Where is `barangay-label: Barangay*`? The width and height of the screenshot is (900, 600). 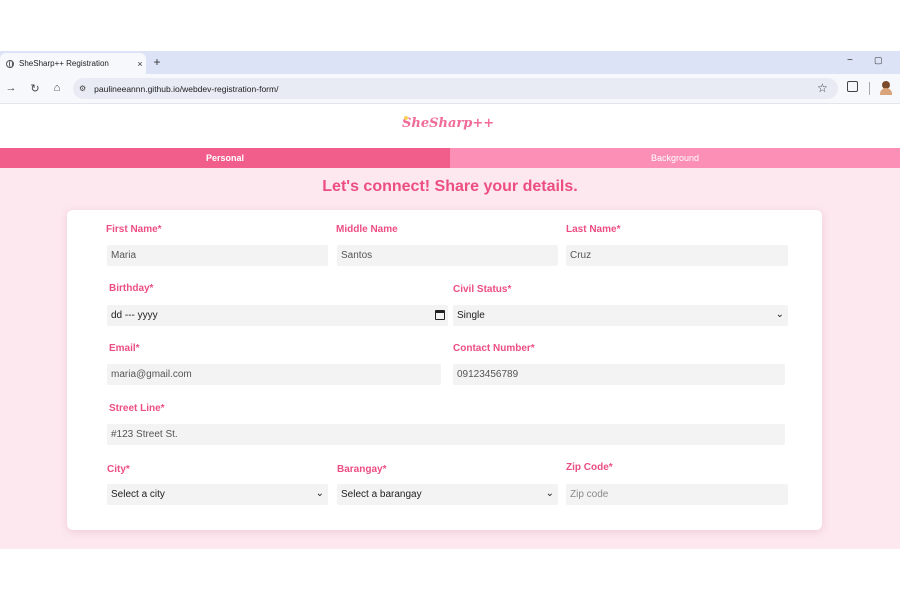 barangay-label: Barangay* is located at coordinates (362, 469).